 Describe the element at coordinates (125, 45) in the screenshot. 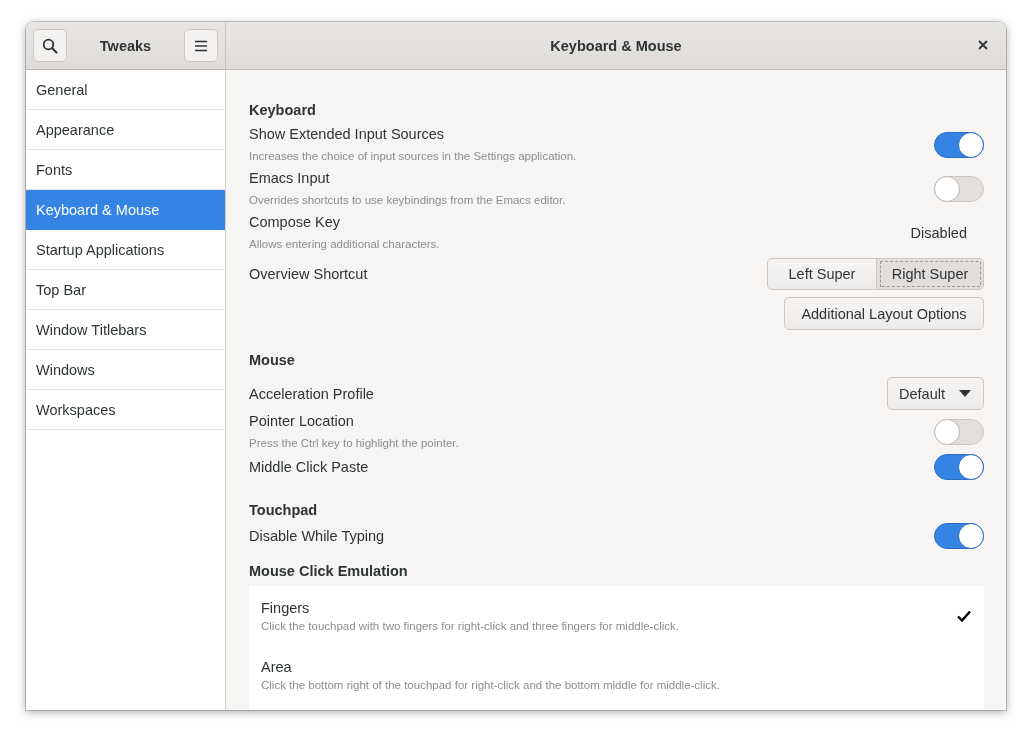

I see `sidebar-title: Tweaks` at that location.